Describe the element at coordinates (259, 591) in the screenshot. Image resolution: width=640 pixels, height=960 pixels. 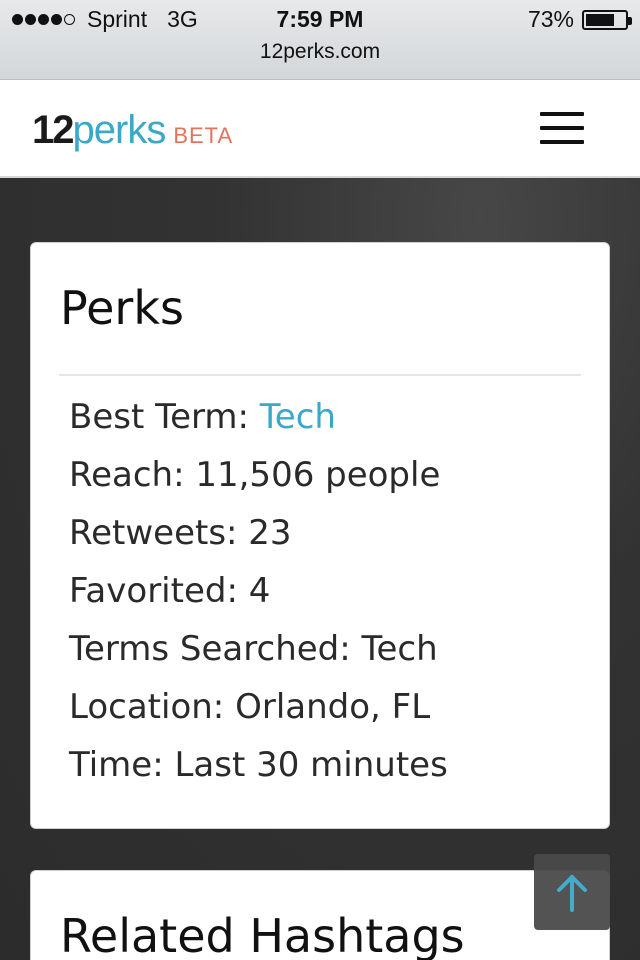
I see `perk-value: 4` at that location.